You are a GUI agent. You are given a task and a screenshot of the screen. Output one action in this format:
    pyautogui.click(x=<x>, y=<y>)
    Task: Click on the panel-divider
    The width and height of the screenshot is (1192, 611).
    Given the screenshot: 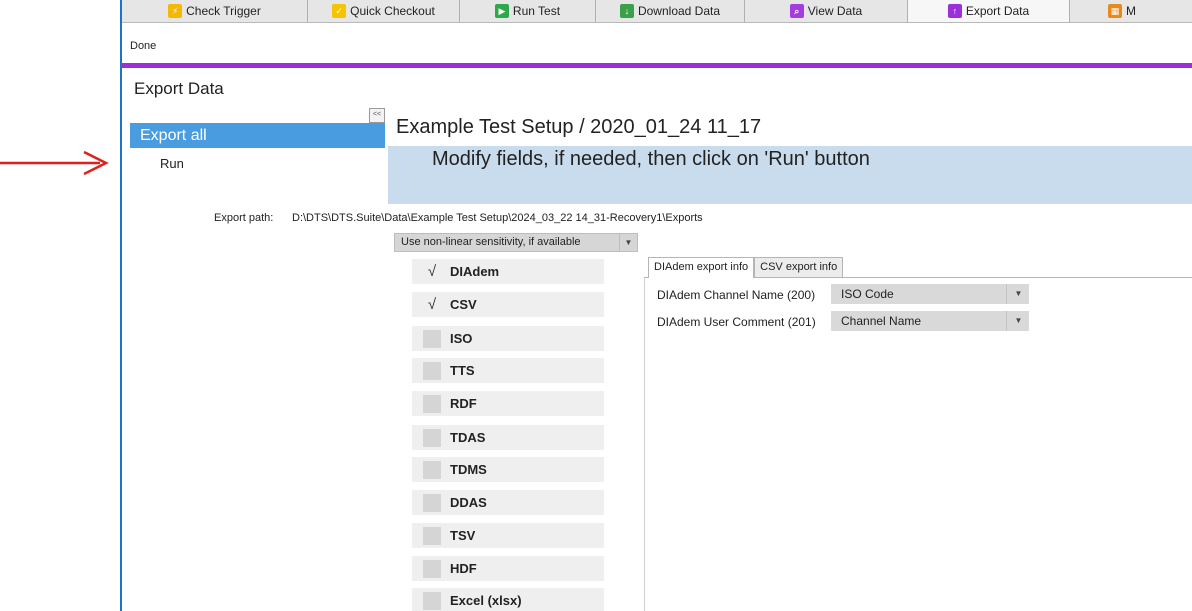 What is the action you would take?
    pyautogui.click(x=644, y=444)
    